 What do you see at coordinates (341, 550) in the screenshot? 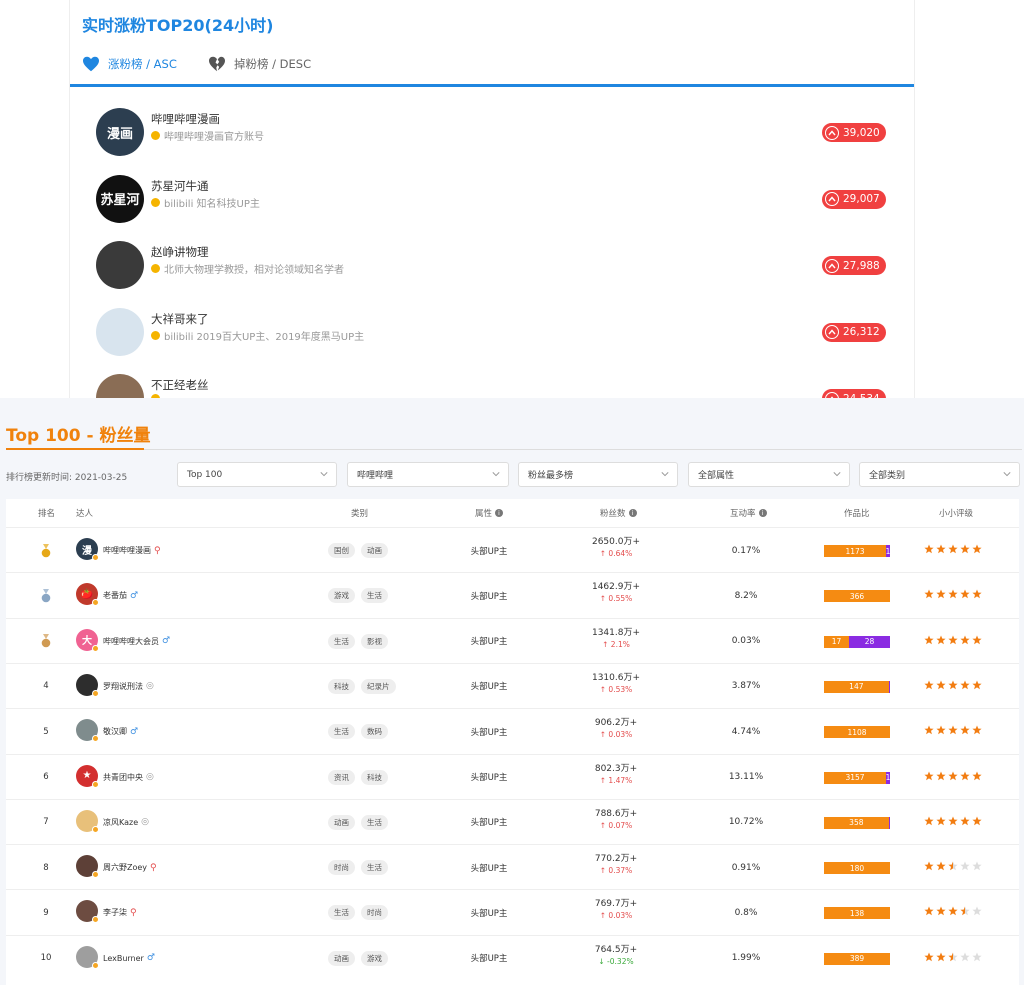
I see `category-tag: 国创` at bounding box center [341, 550].